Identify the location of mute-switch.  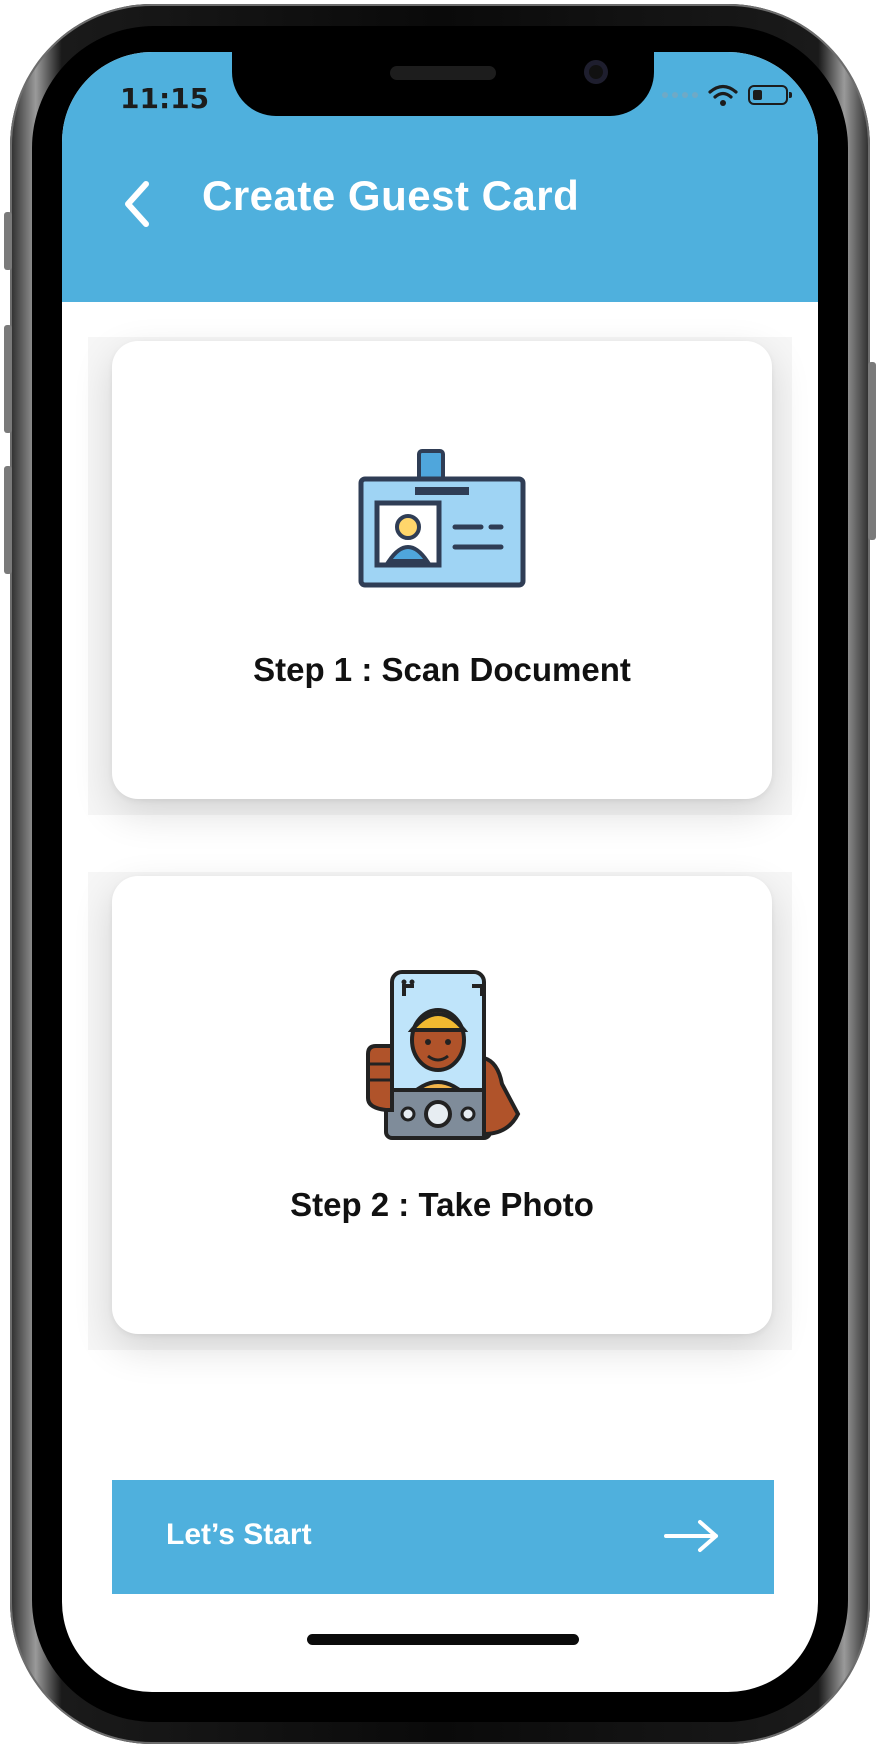
(8, 241).